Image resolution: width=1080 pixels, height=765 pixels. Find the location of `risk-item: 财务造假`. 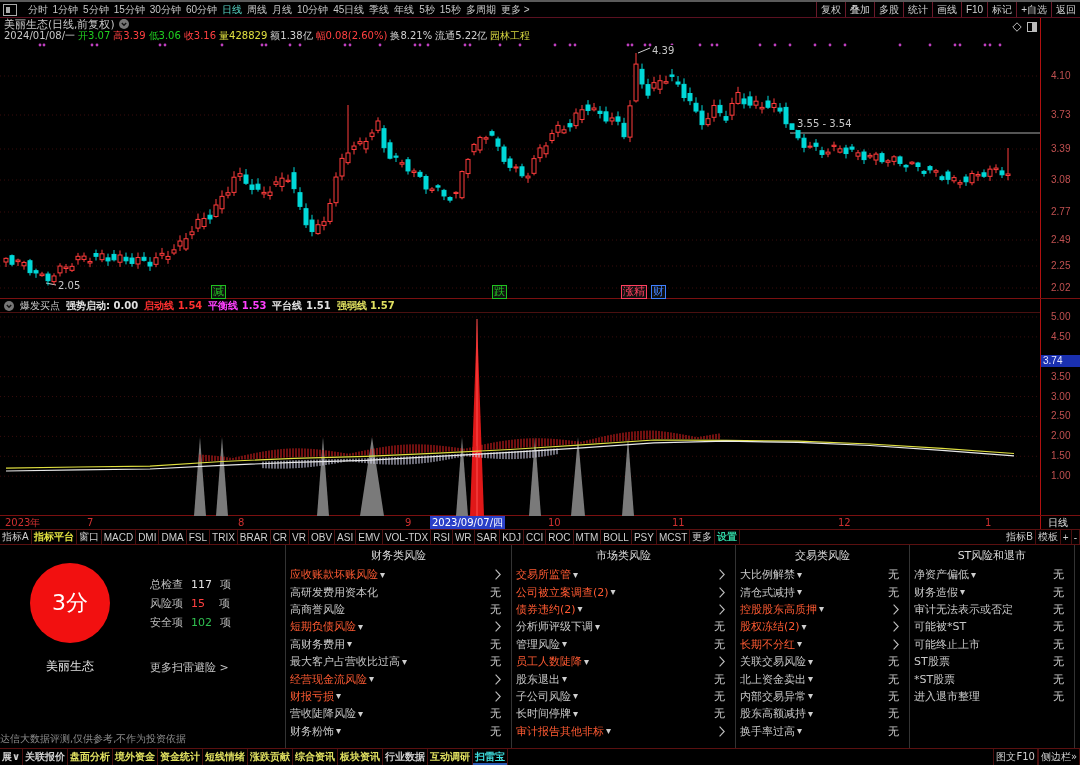

risk-item: 财务造假 is located at coordinates (936, 592).